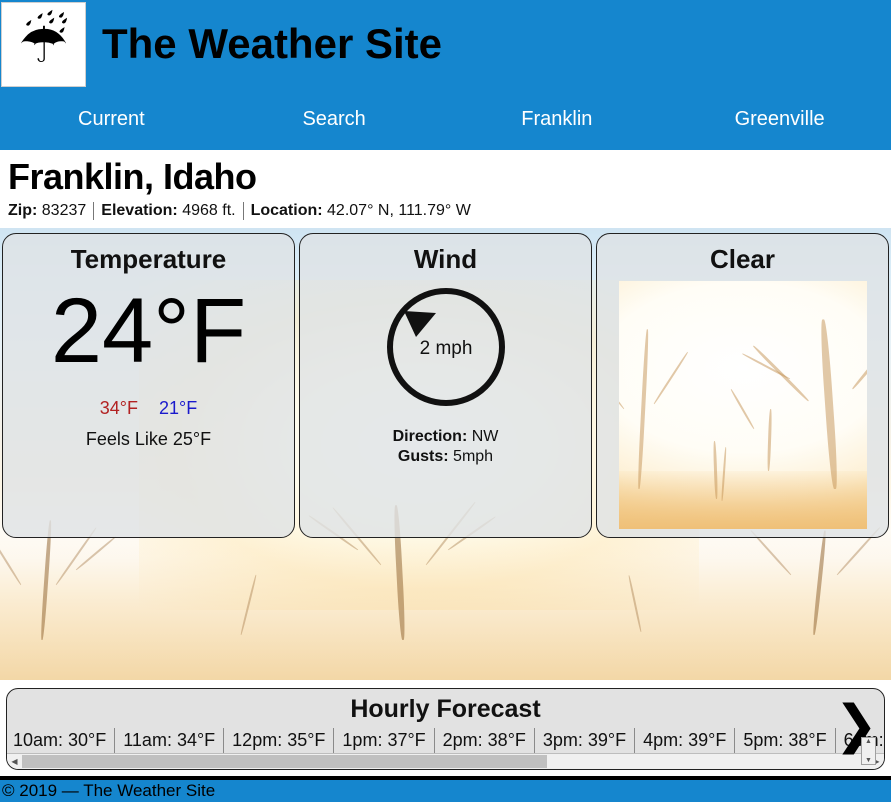  I want to click on wind-gusts-value: 5mph, so click(473, 456).